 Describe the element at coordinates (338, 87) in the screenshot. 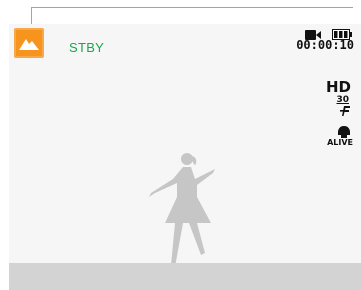

I see `resolution-indicator: HD` at that location.